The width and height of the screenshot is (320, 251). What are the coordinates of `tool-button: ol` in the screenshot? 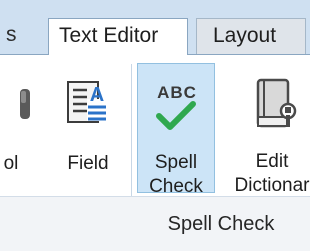 It's located at (21, 128).